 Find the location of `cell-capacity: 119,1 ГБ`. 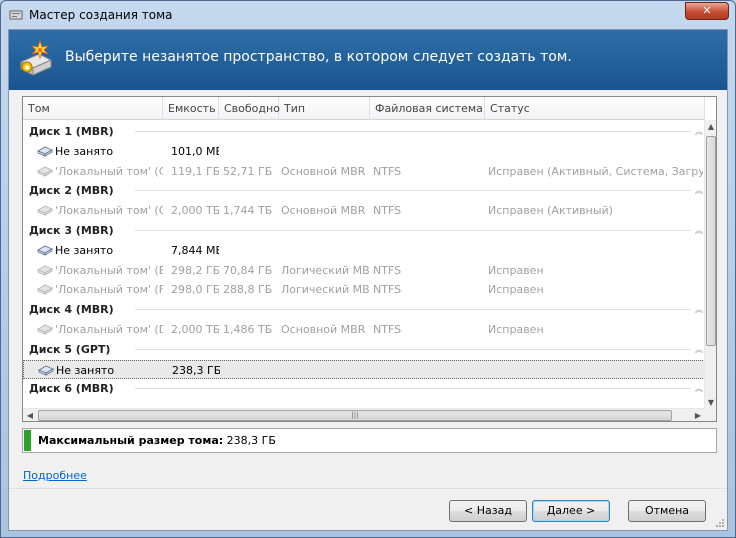

cell-capacity: 119,1 ГБ is located at coordinates (195, 171).